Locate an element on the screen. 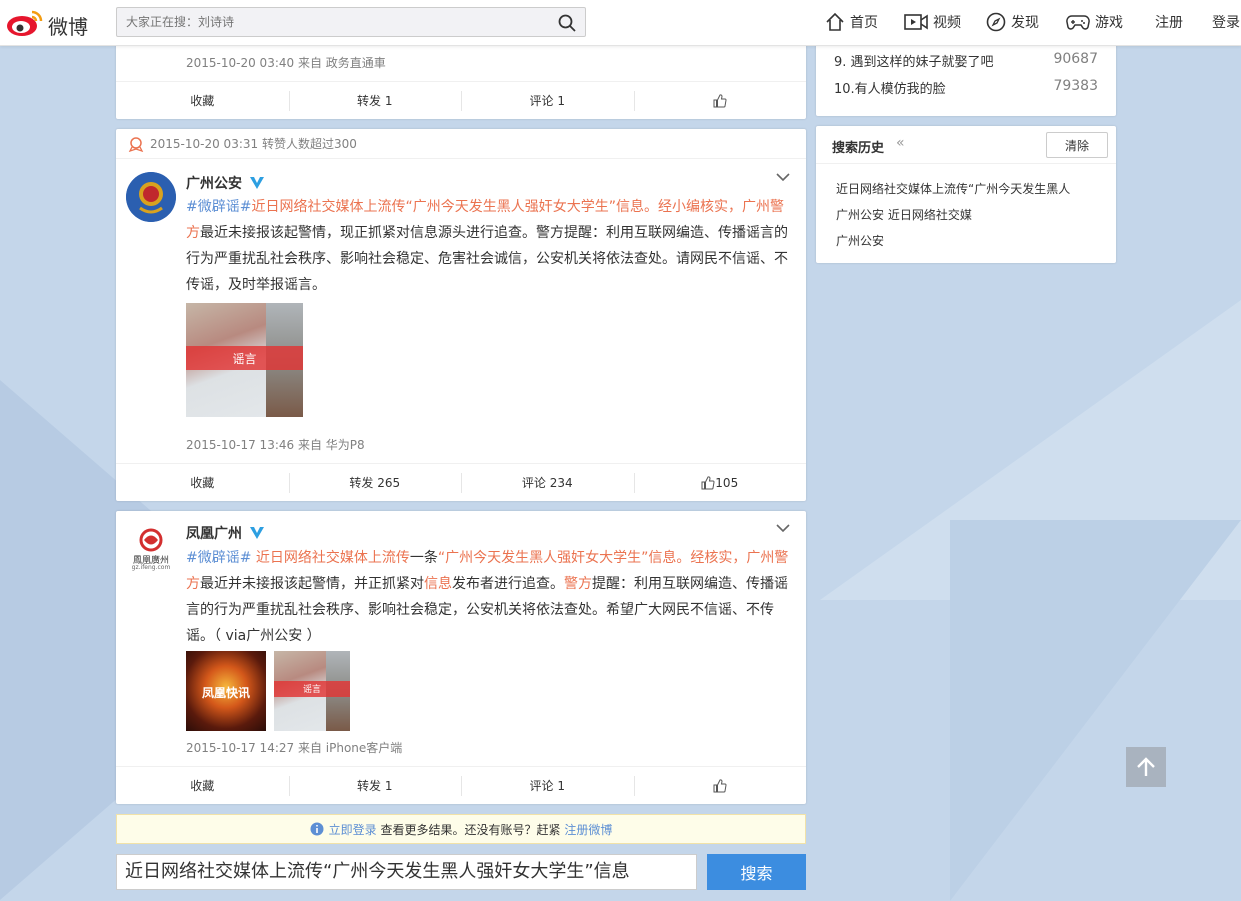  top-search is located at coordinates (351, 22).